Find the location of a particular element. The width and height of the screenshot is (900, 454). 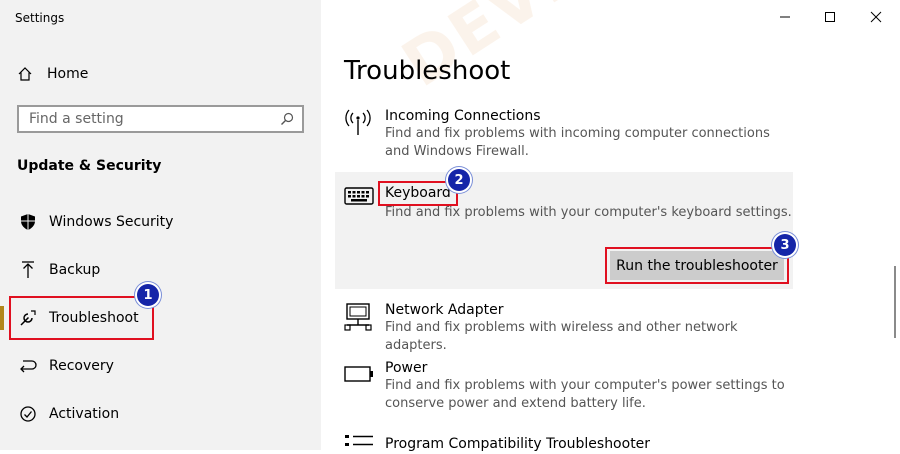

maximize-icon is located at coordinates (830, 17).